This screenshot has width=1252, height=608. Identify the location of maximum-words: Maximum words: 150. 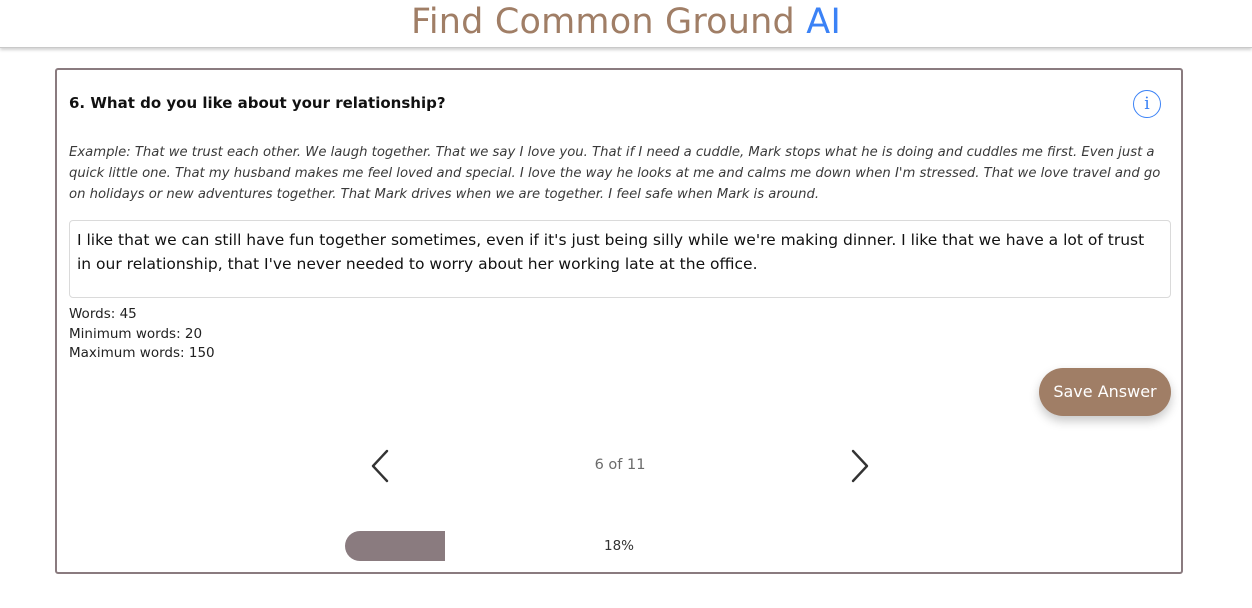
(142, 353).